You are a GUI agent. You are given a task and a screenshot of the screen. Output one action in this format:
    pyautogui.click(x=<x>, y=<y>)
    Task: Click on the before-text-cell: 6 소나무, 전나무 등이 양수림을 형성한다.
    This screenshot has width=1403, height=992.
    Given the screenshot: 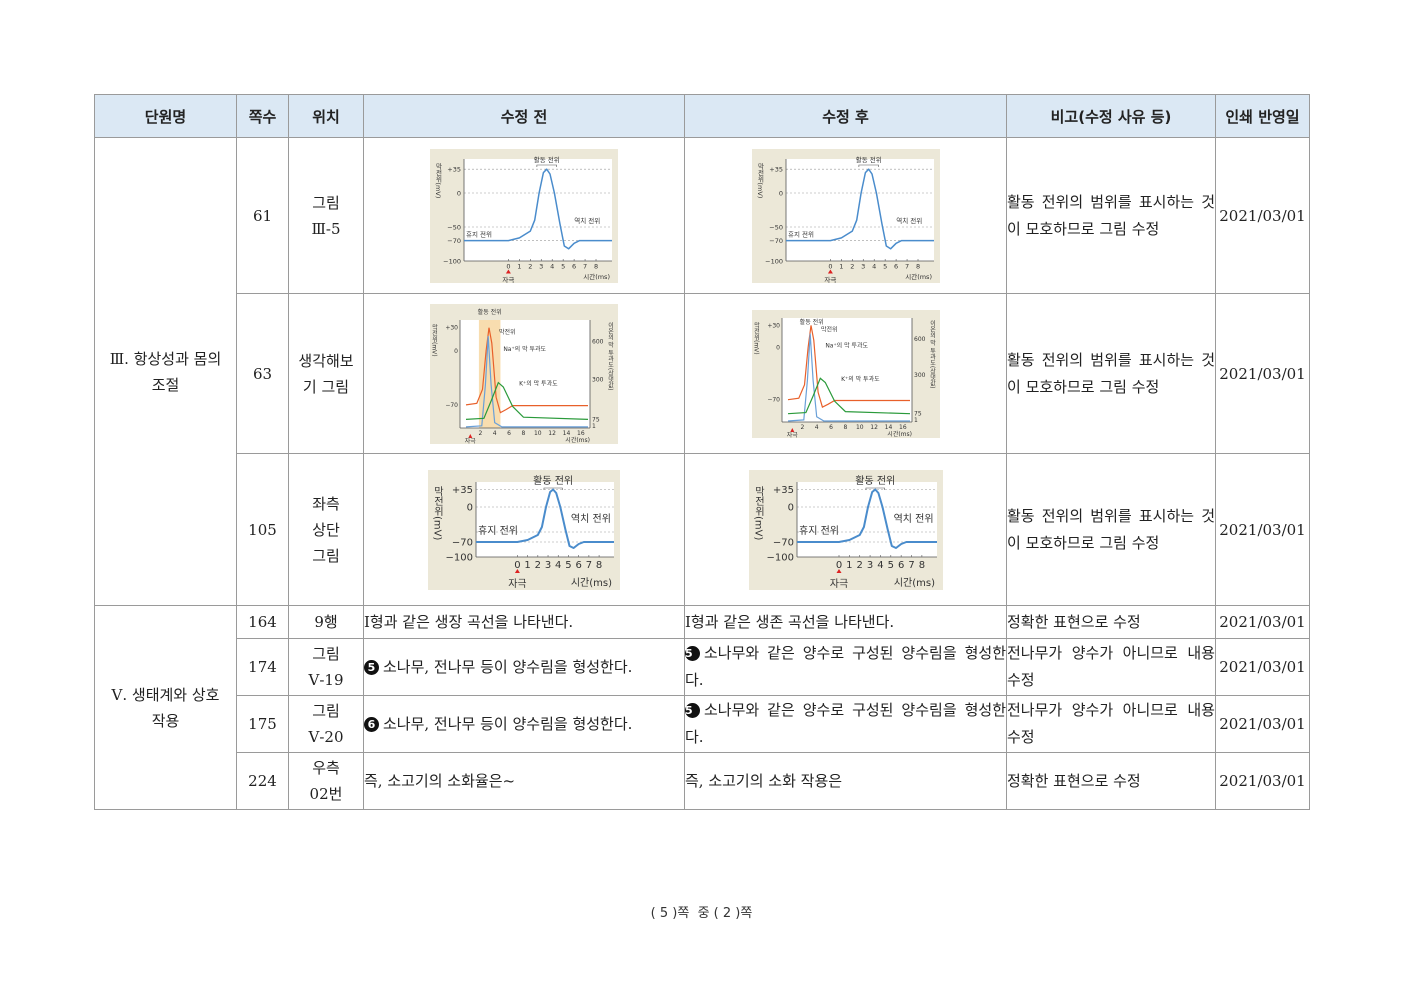 What is the action you would take?
    pyautogui.click(x=524, y=724)
    